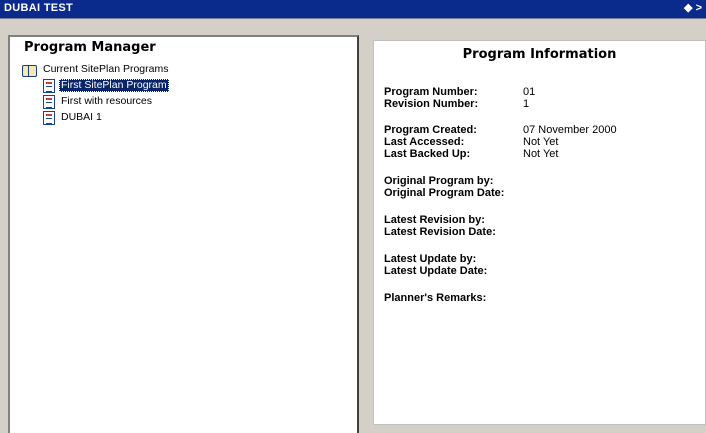 The width and height of the screenshot is (706, 433). What do you see at coordinates (434, 220) in the screenshot?
I see `field-label: Latest Revision by:` at bounding box center [434, 220].